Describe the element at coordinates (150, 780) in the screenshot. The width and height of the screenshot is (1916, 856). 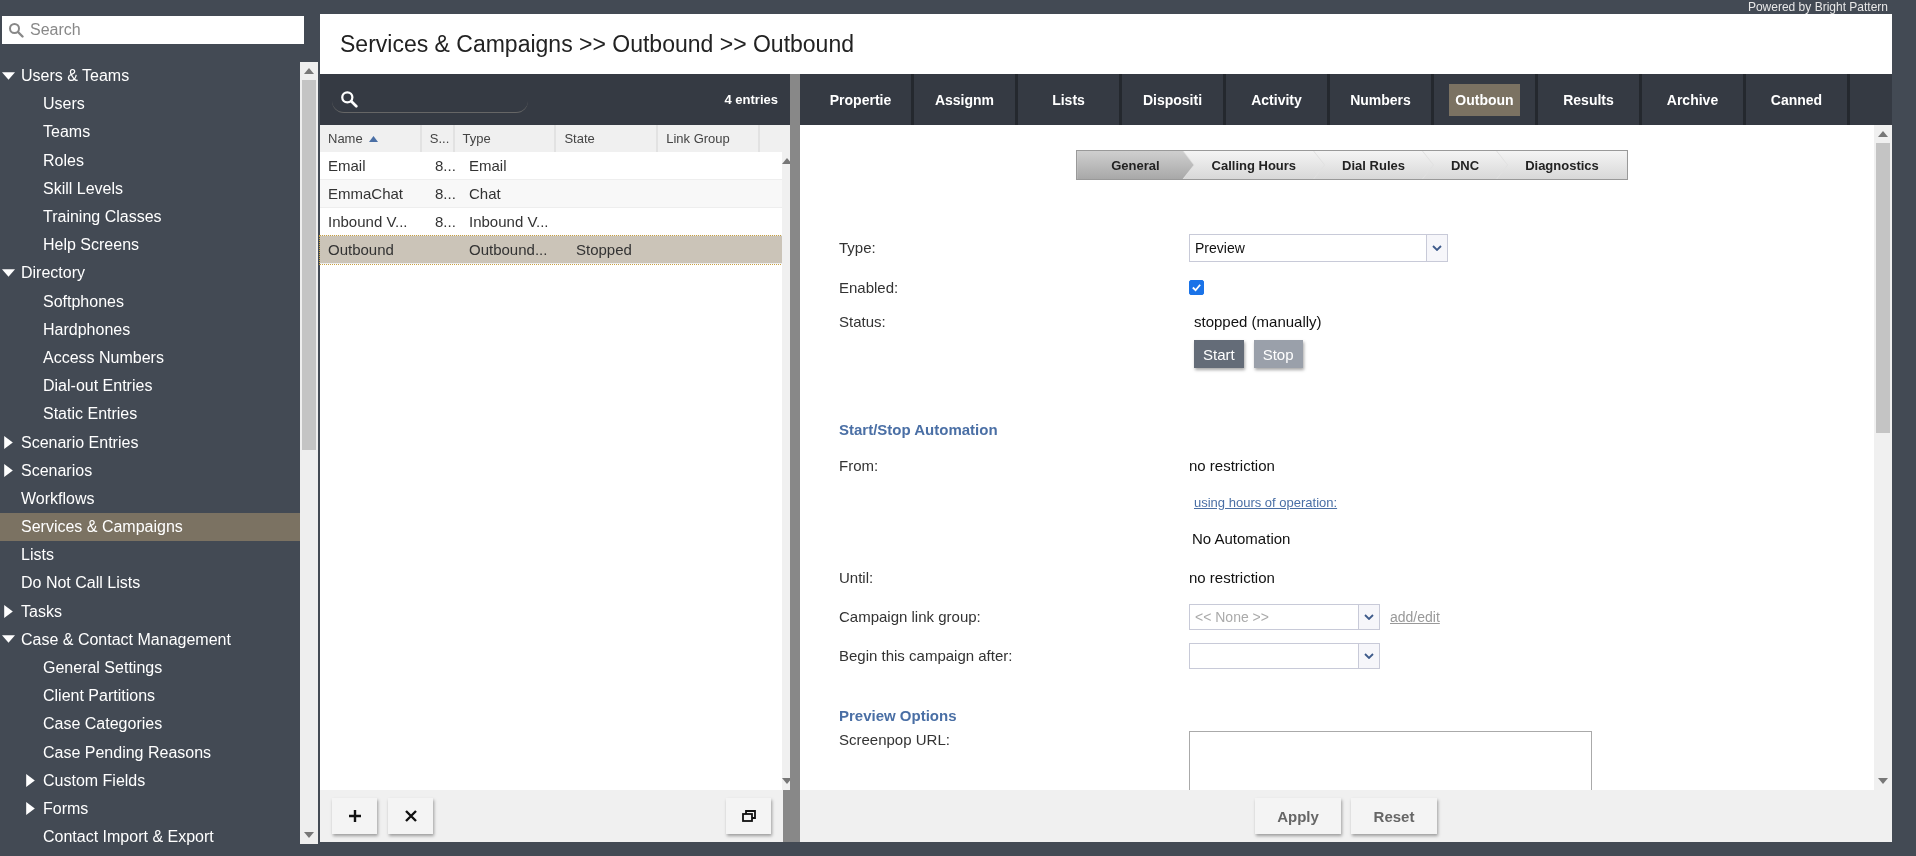
I see `sidebar-item: Custom Fields` at that location.